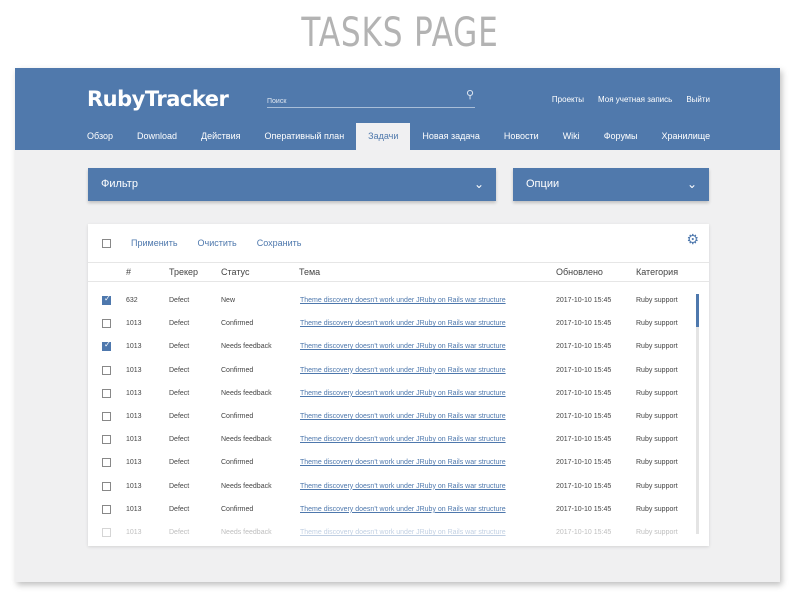  Describe the element at coordinates (100, 136) in the screenshot. I see `nav-tab: Обзор` at that location.